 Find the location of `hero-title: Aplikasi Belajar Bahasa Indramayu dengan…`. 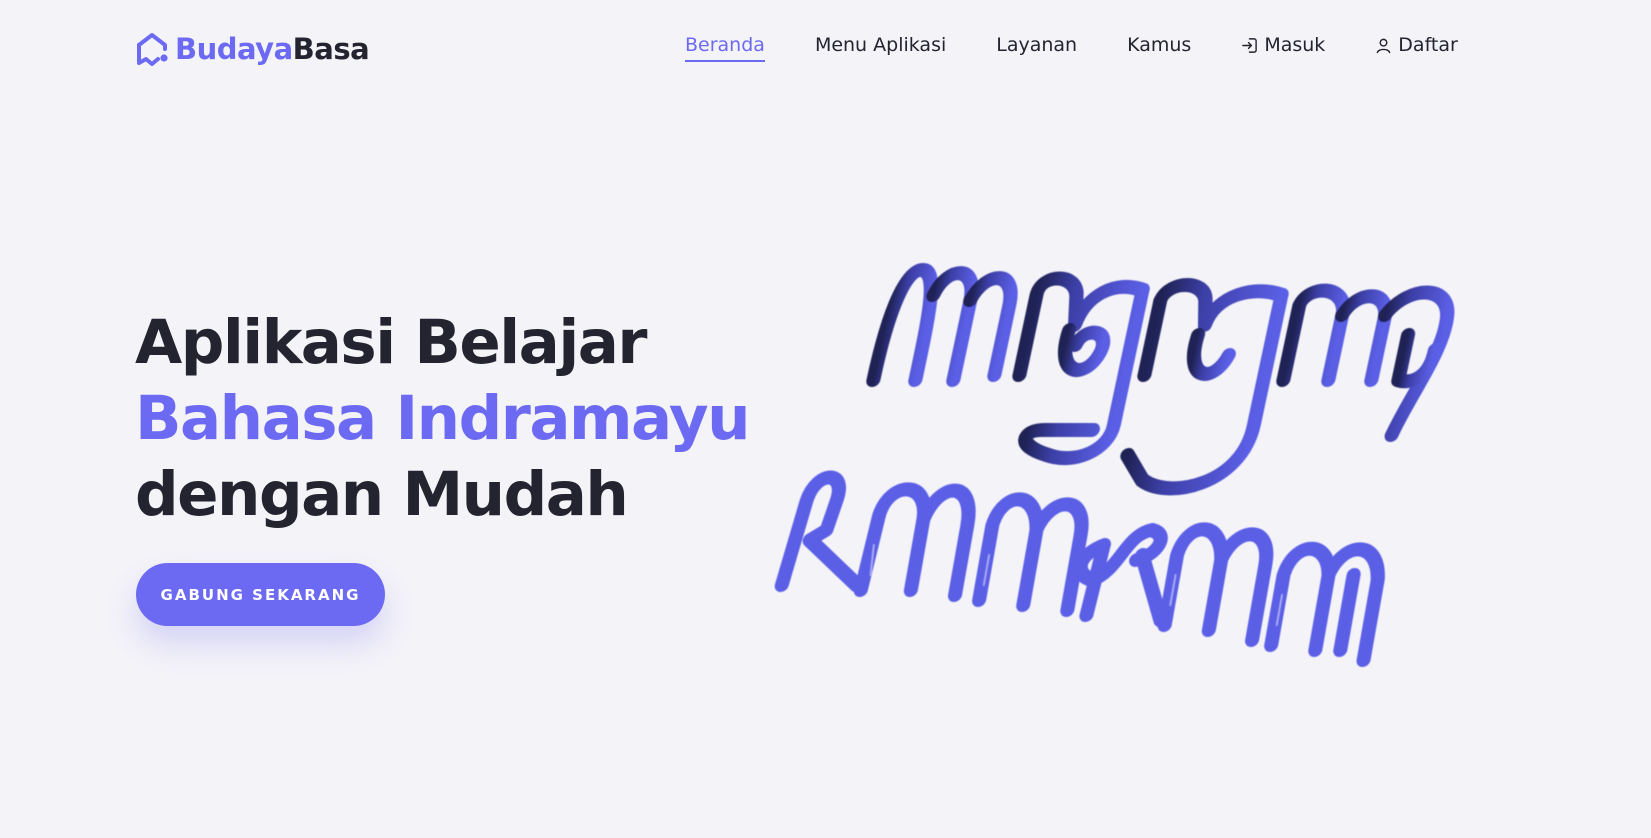

hero-title: Aplikasi Belajar Bahasa Indramayu dengan… is located at coordinates (443, 419).